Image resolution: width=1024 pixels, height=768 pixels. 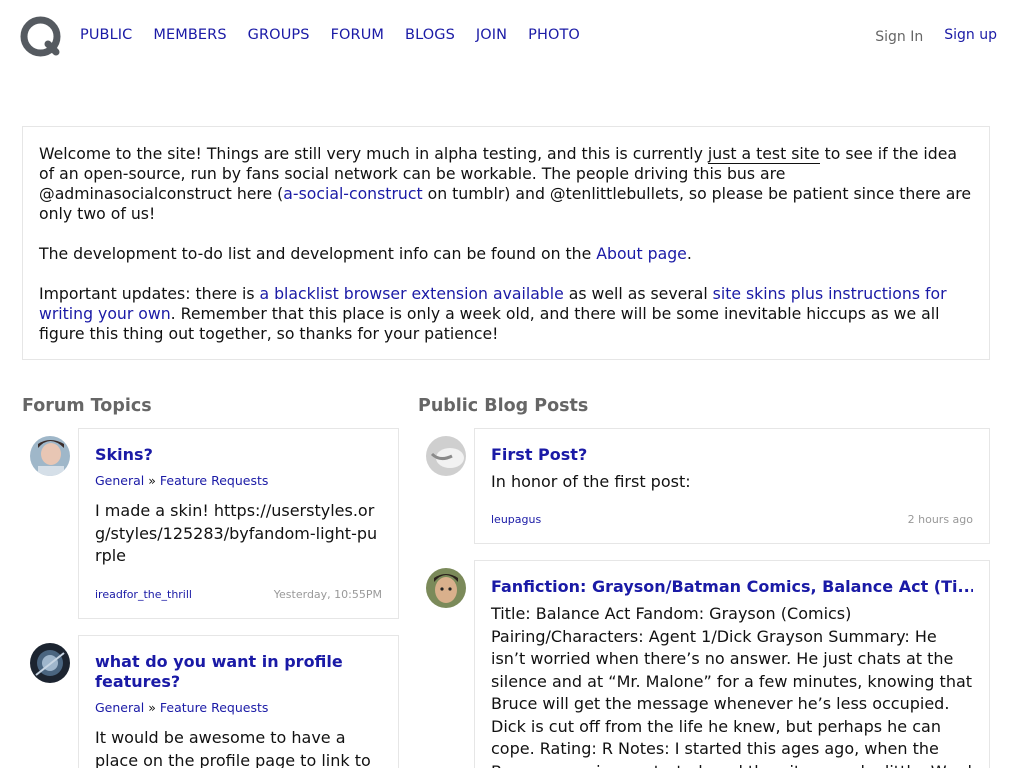 I want to click on post-meta: leupagus 2 hours ago, so click(x=732, y=519).